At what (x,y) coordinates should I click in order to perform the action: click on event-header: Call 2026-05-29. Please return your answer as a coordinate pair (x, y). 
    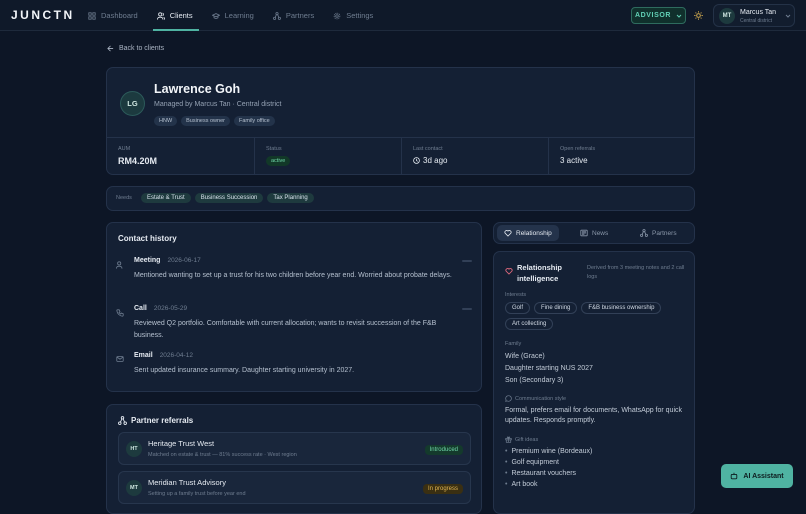
    Looking at the image, I should click on (160, 308).